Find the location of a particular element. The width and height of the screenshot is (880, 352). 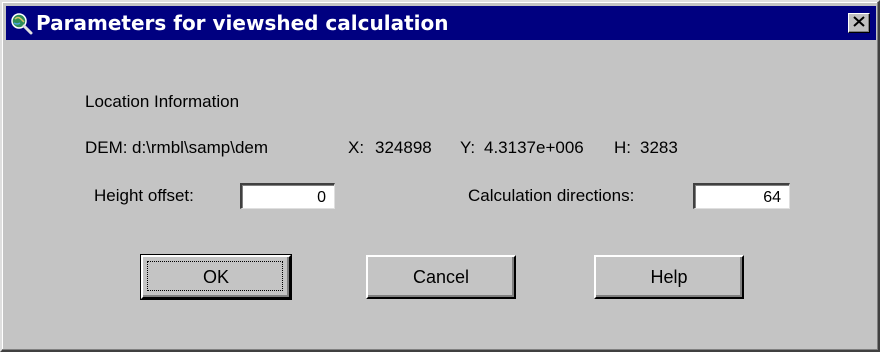

calculation-directions-input is located at coordinates (741, 196).